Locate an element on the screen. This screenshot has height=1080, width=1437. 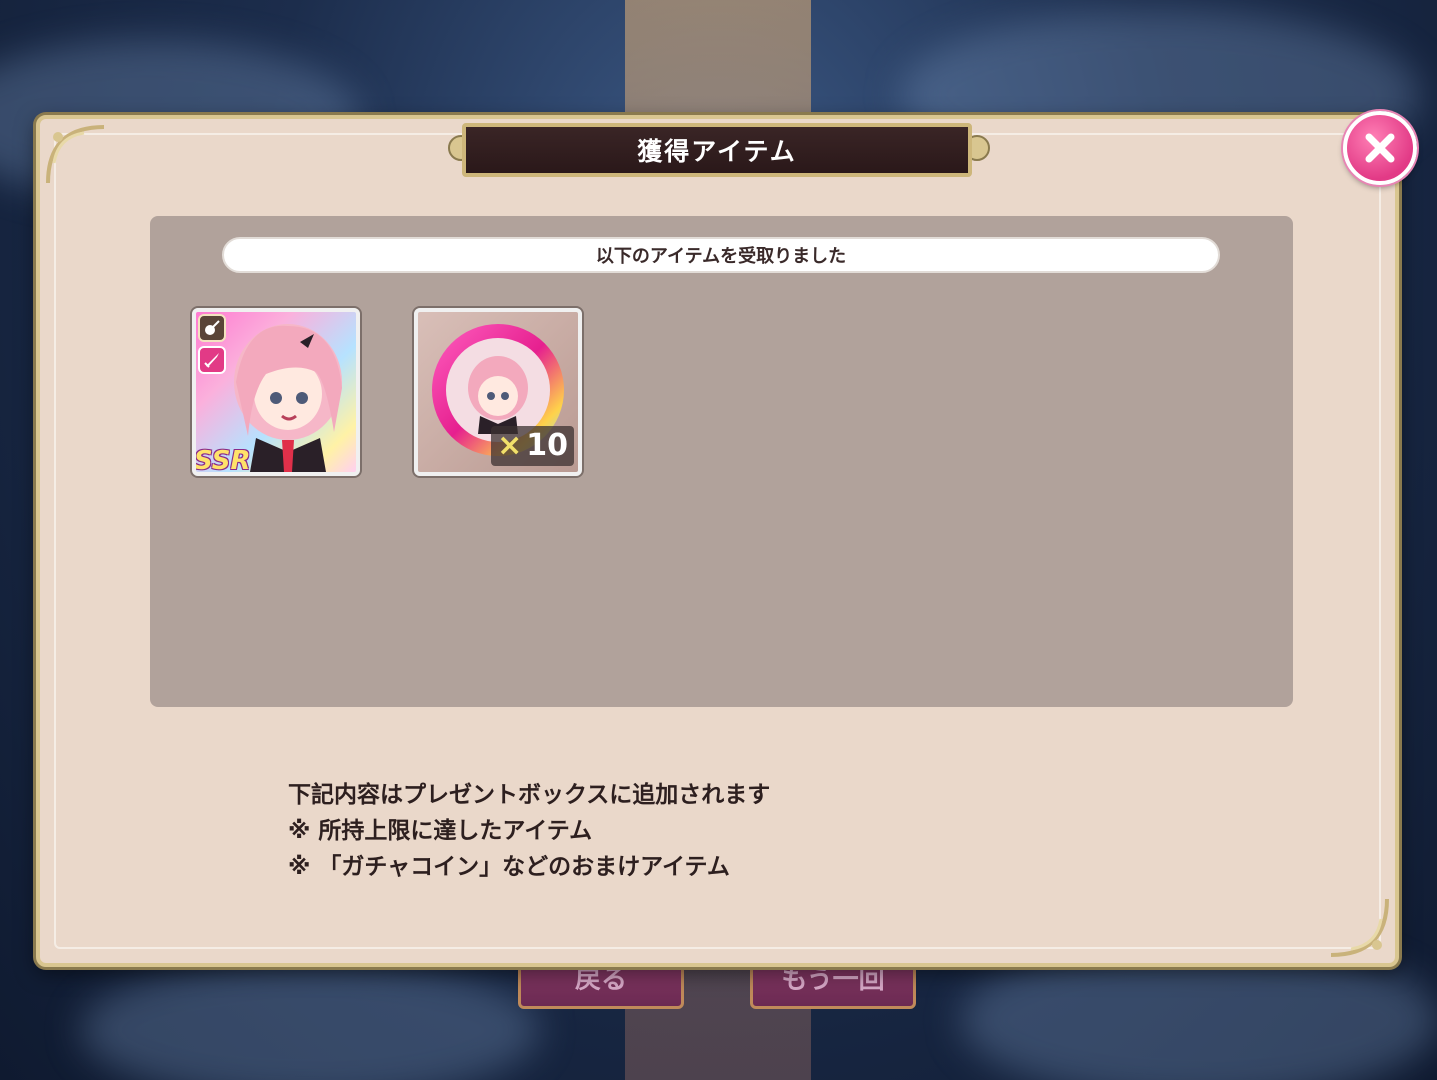
note-line: ※ 「ガチャコイン」などのおまけアイテム is located at coordinates (509, 867).